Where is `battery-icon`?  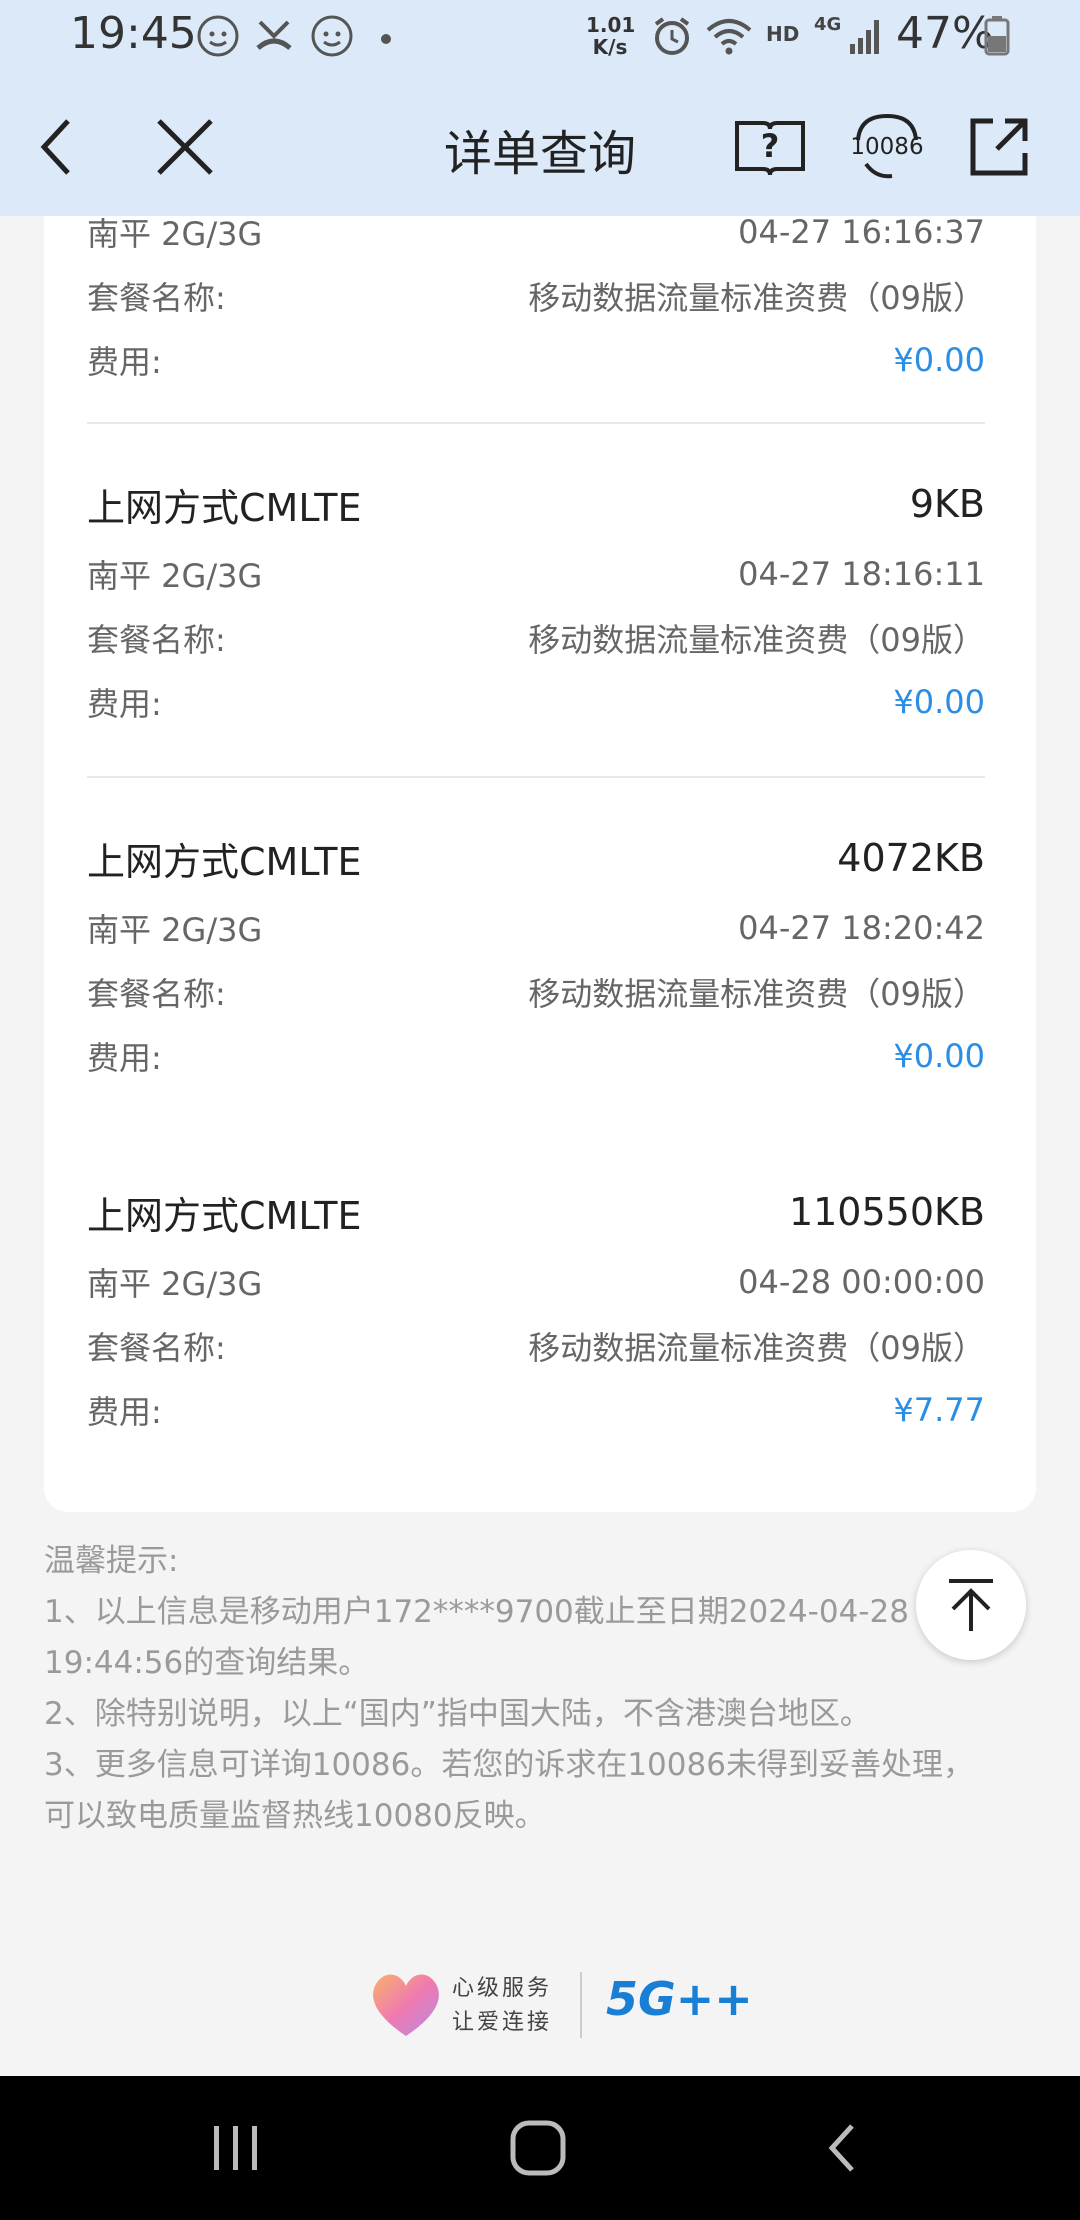 battery-icon is located at coordinates (997, 38).